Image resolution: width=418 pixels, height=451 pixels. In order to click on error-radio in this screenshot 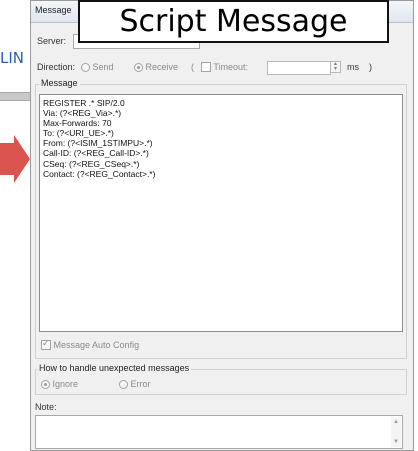, I will do `click(123, 384)`.